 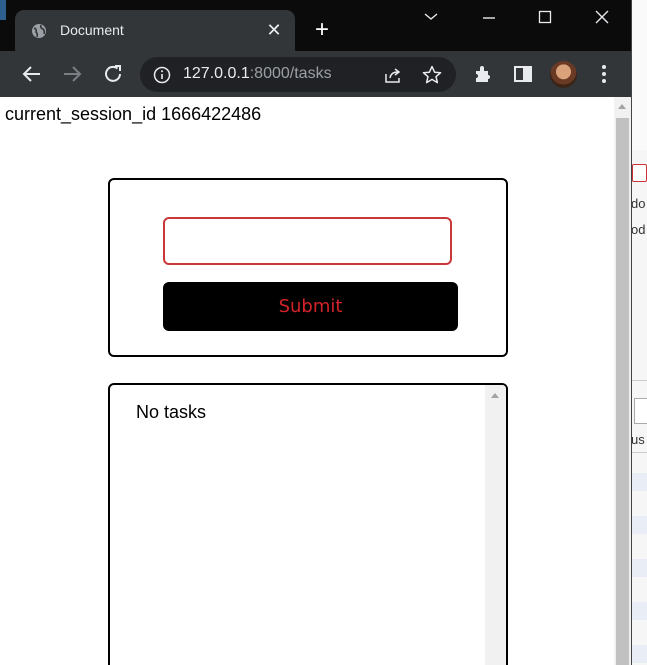 What do you see at coordinates (162, 75) in the screenshot?
I see `info-icon` at bounding box center [162, 75].